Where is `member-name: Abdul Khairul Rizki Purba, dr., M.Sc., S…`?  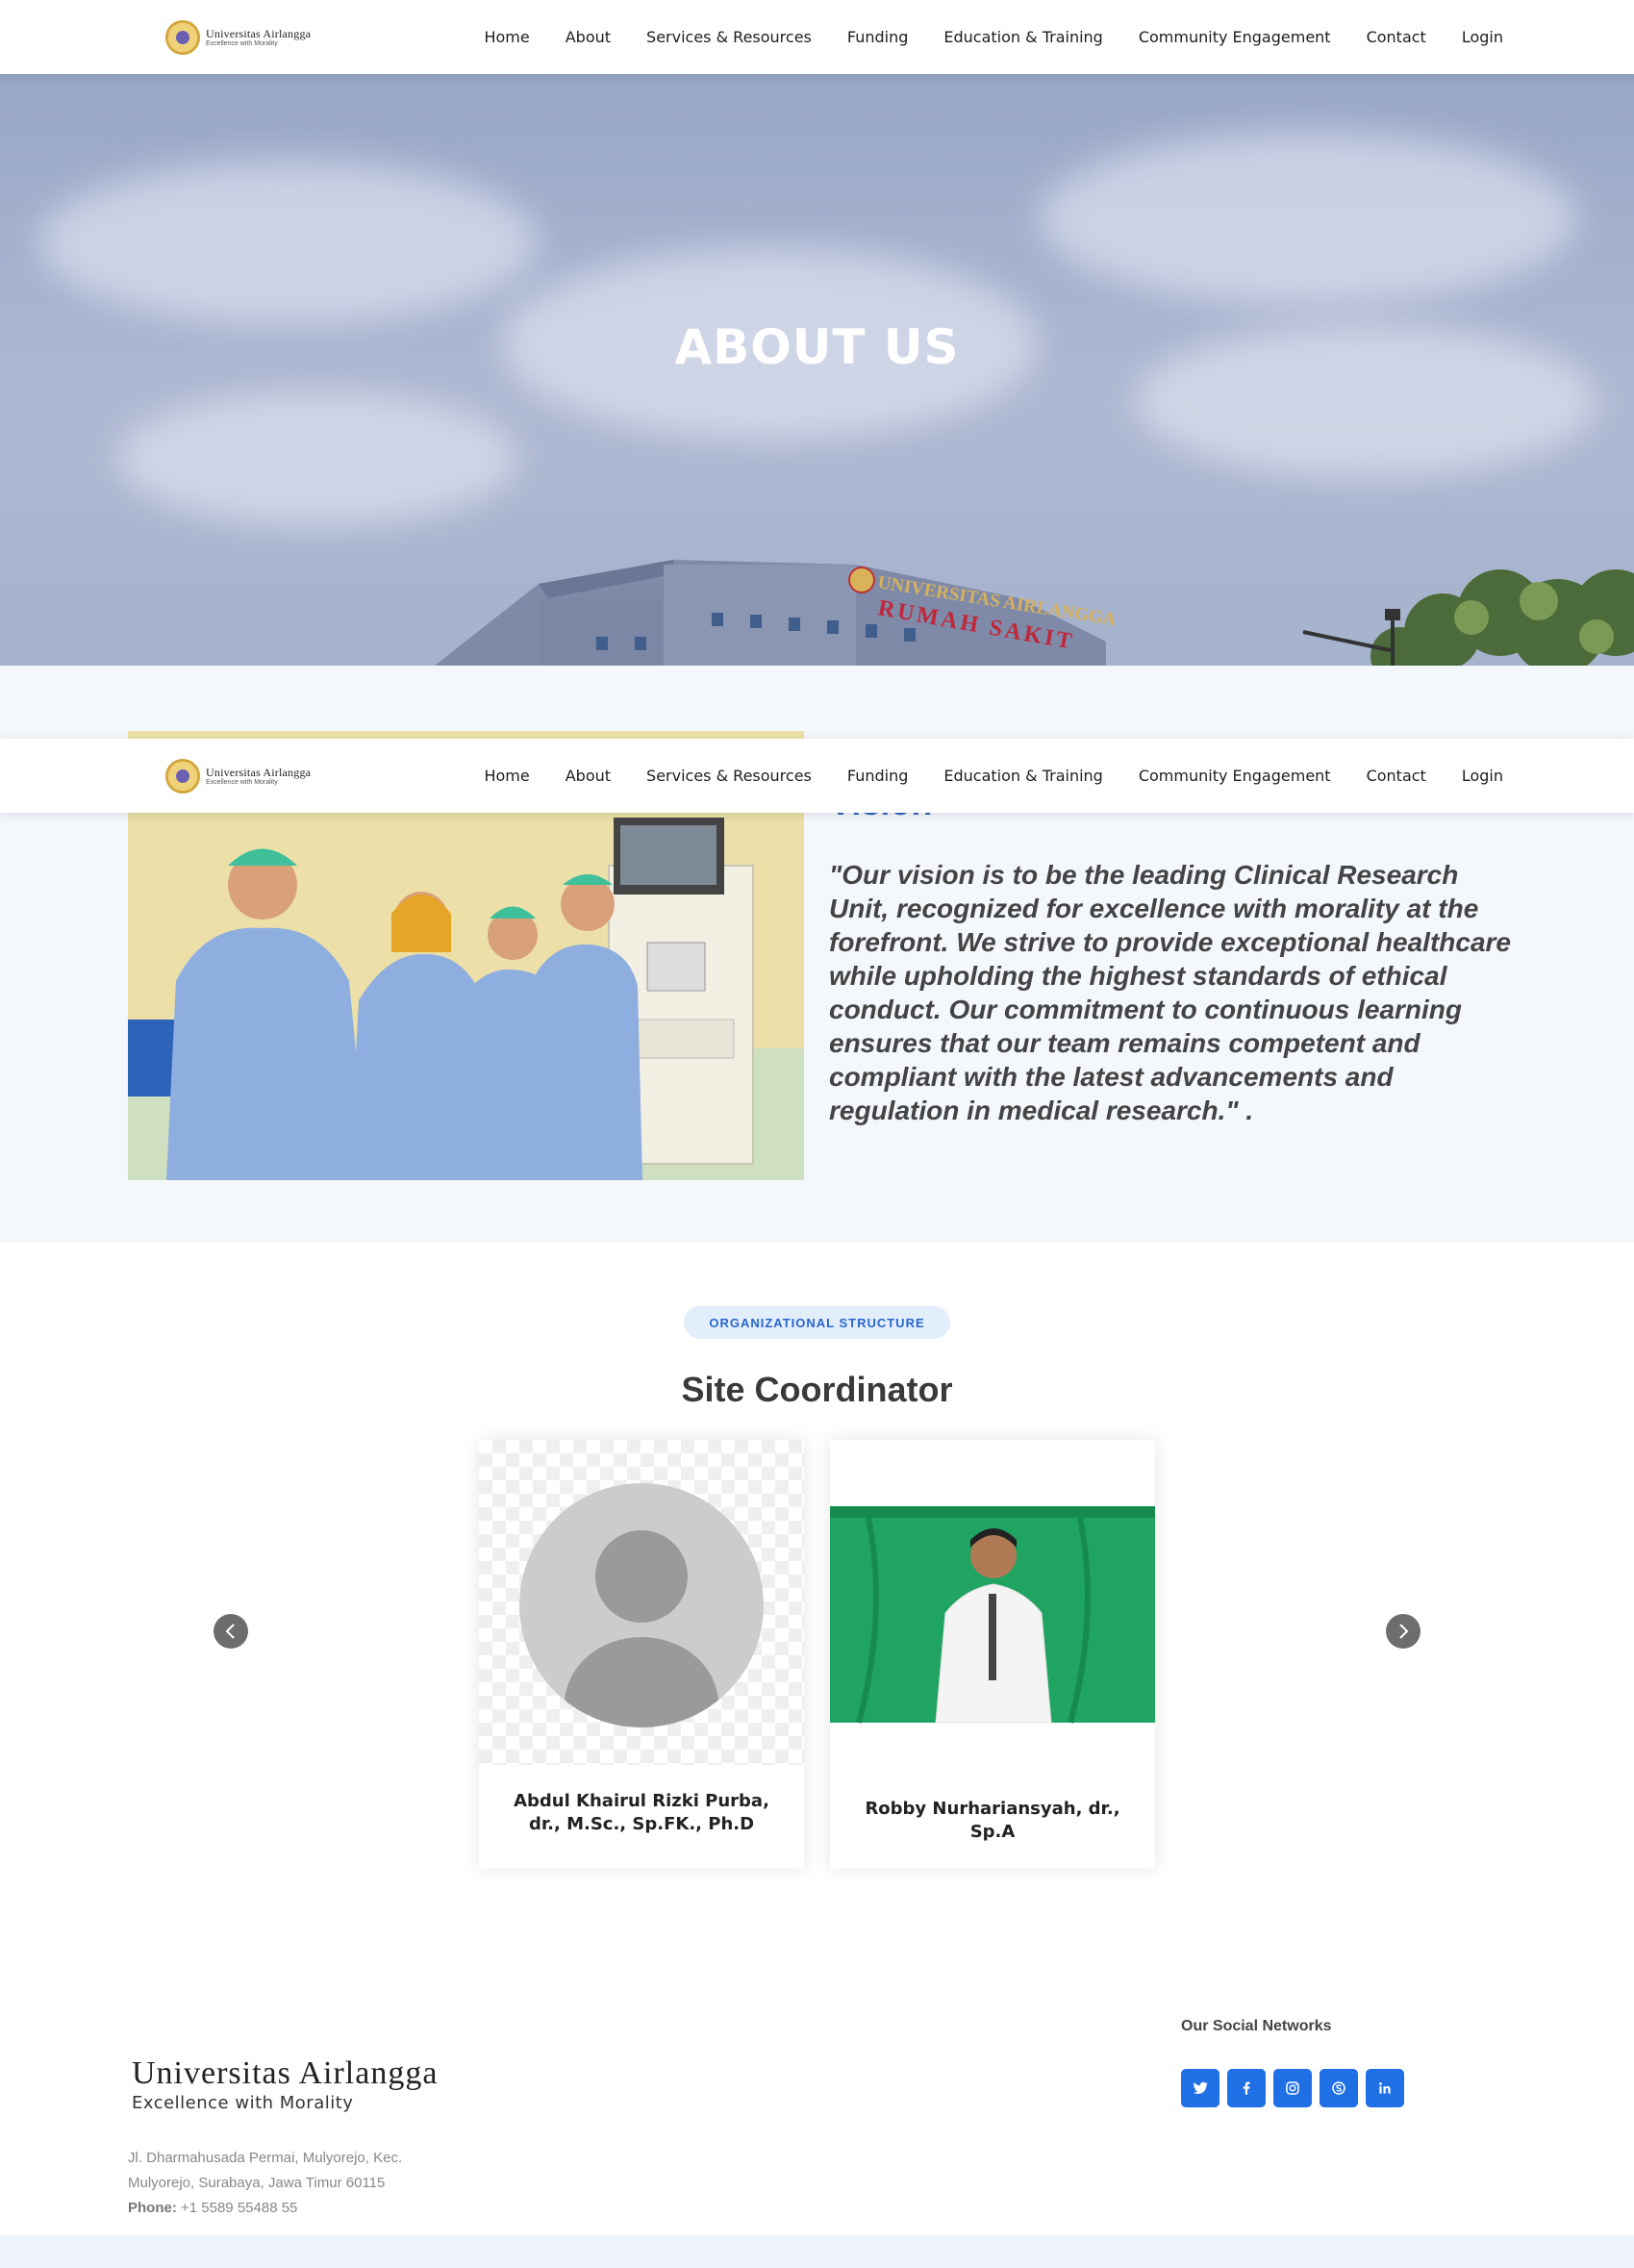
member-name: Abdul Khairul Rizki Purba, dr., M.Sc., S… is located at coordinates (642, 1813).